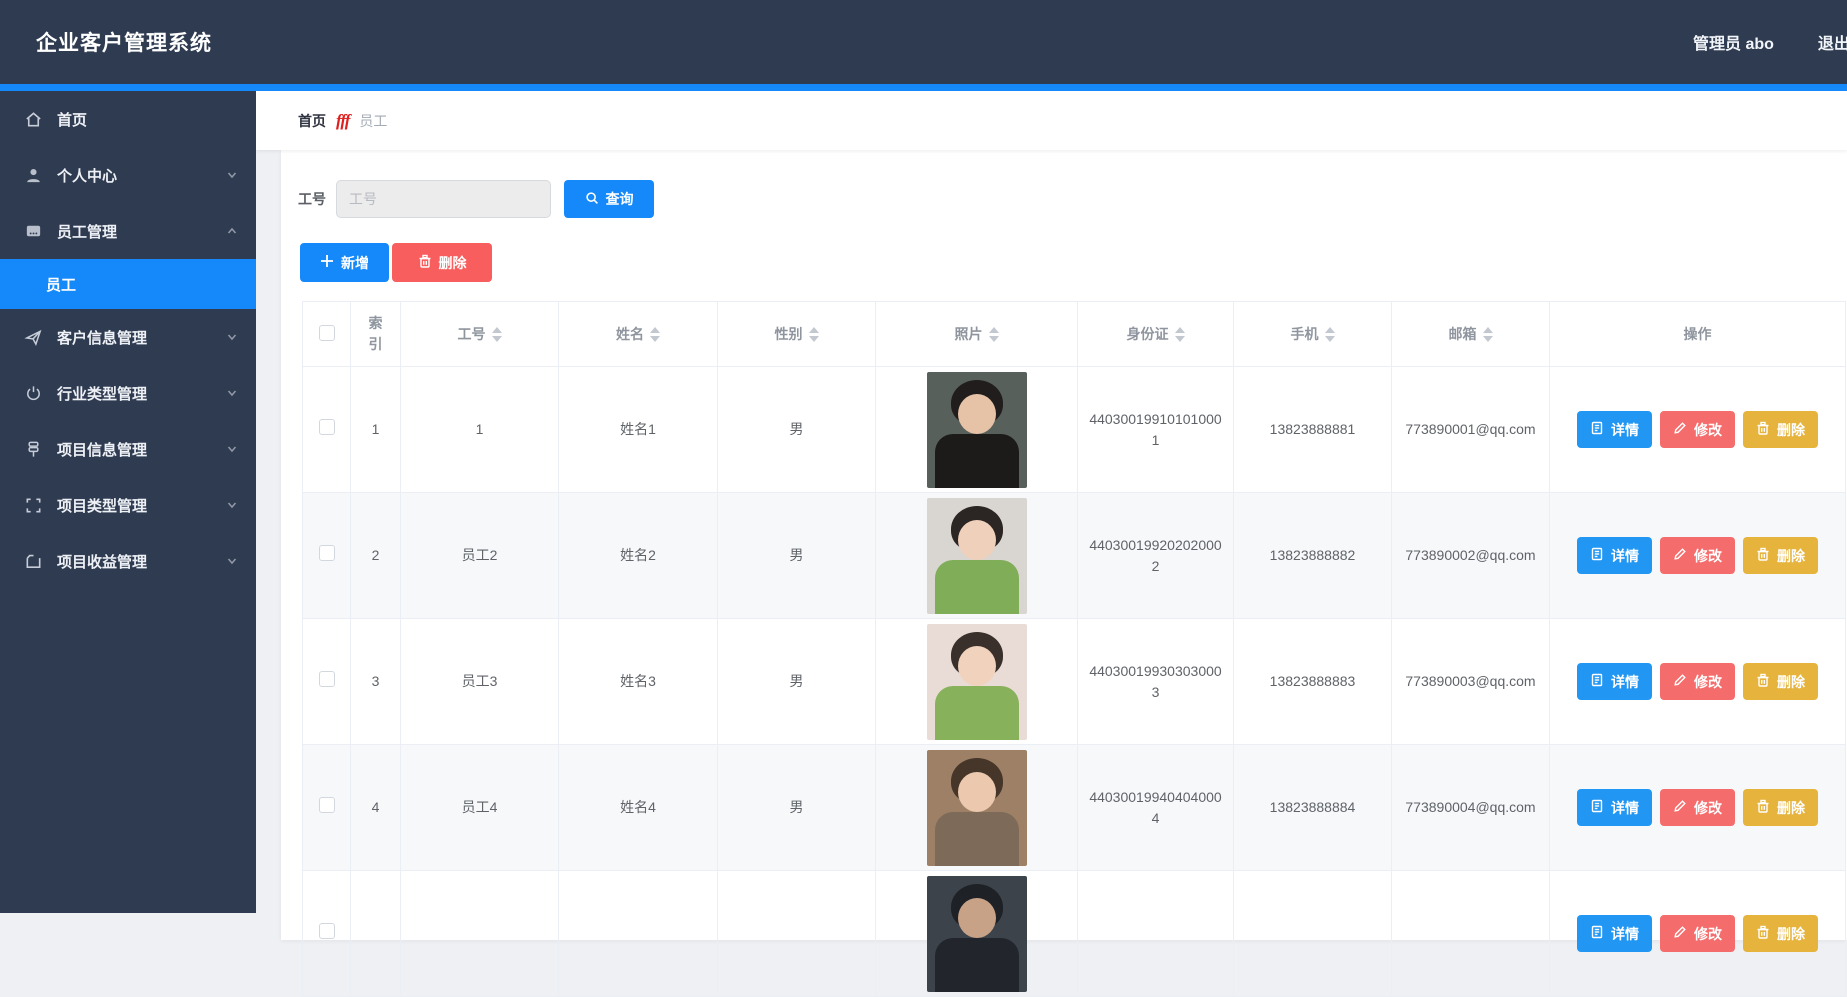  I want to click on cell-index: 3, so click(375, 681).